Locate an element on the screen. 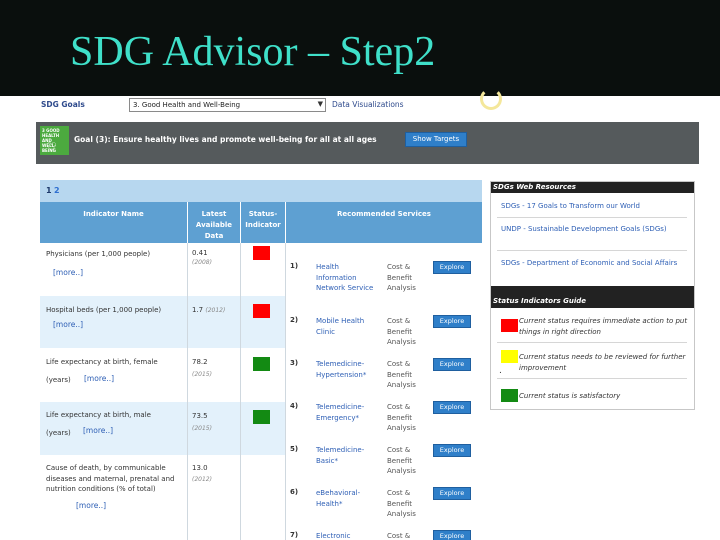 This screenshot has height=540, width=720. chevron-down-icon: ▼ is located at coordinates (320, 104).